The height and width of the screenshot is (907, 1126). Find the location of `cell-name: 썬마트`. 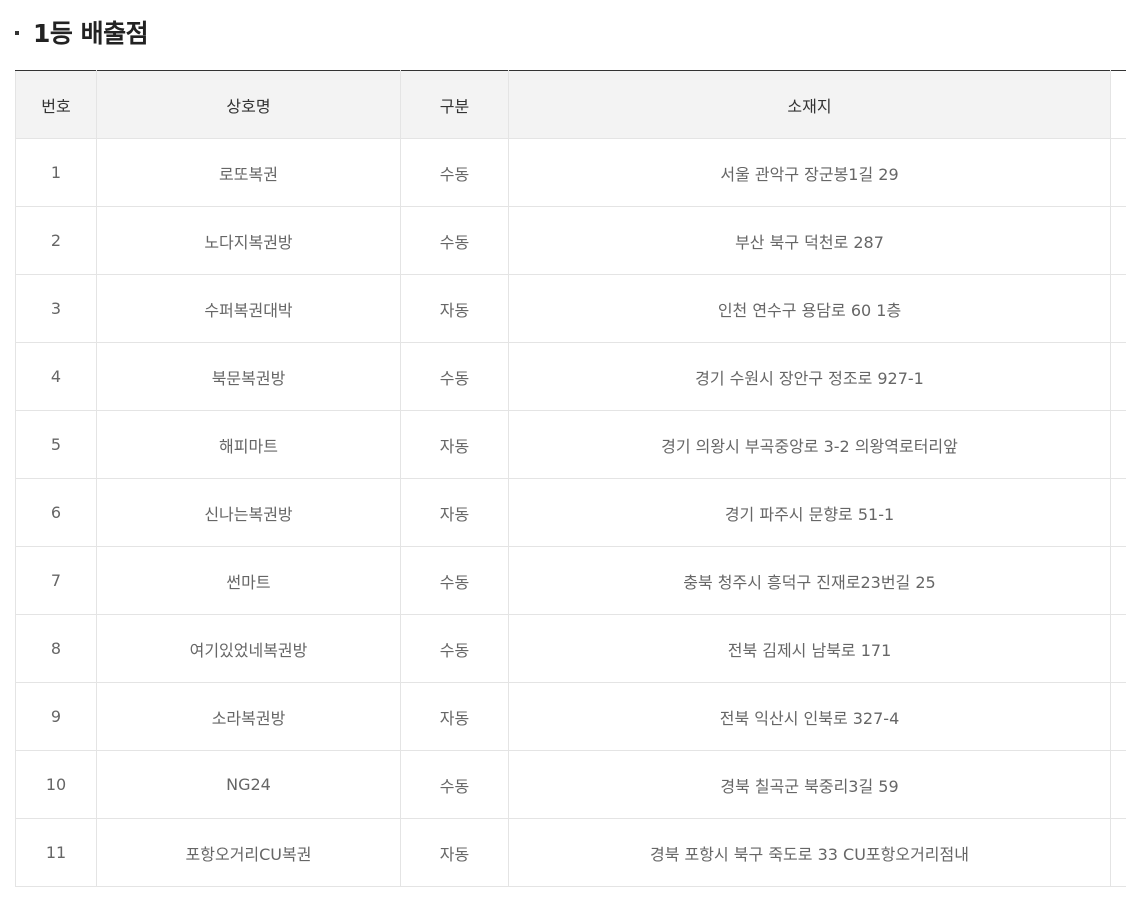

cell-name: 썬마트 is located at coordinates (248, 580).